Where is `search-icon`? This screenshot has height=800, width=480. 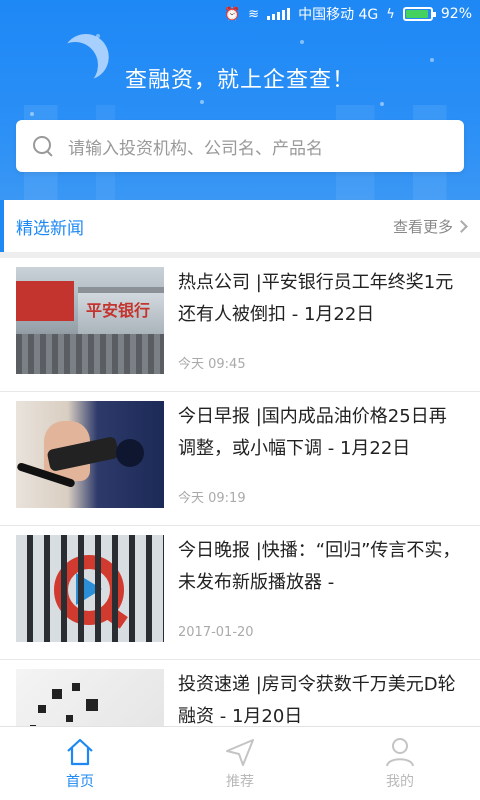 search-icon is located at coordinates (43, 146).